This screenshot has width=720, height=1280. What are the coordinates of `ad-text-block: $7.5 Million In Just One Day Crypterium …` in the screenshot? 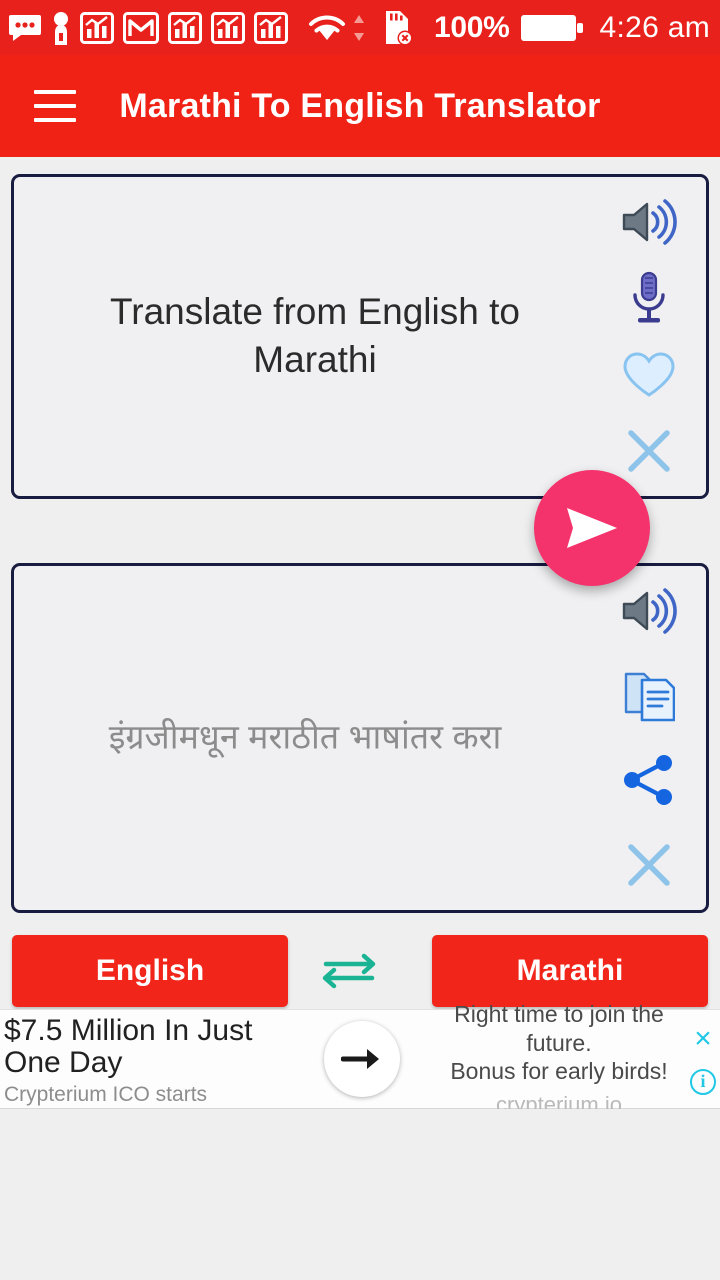 It's located at (150, 1059).